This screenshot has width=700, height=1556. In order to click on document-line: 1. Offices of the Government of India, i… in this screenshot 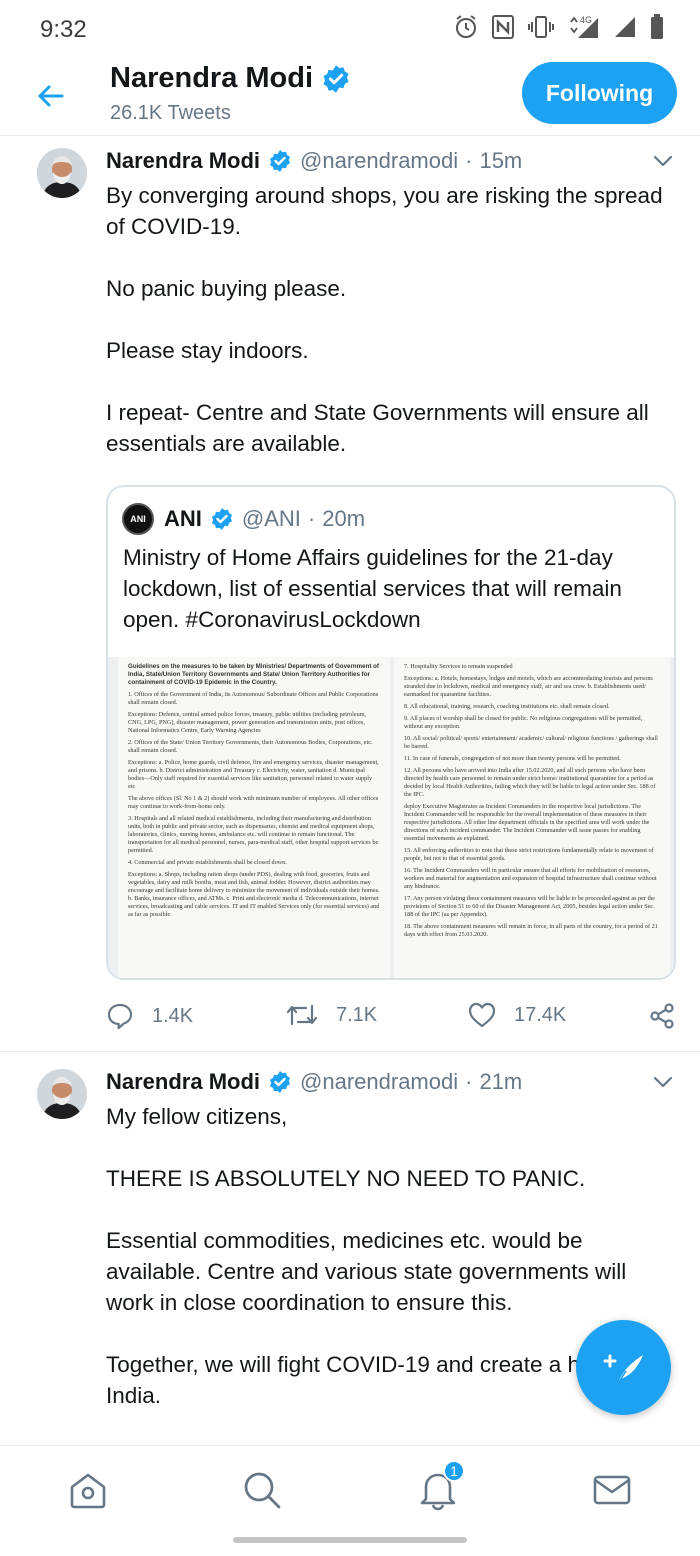, I will do `click(253, 698)`.